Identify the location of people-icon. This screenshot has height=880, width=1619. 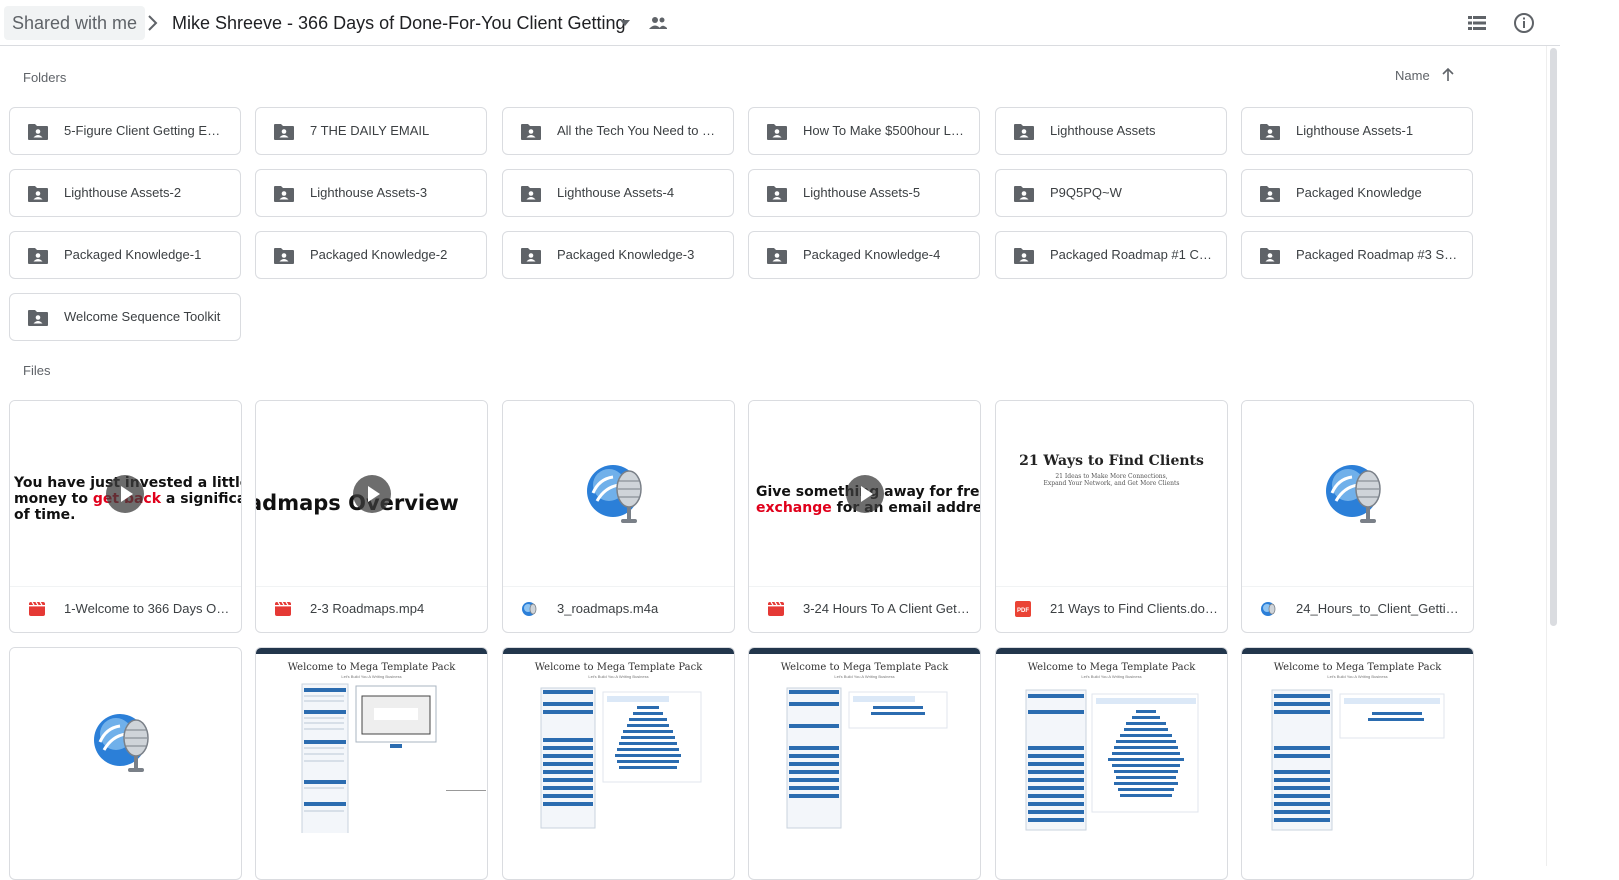
(658, 23).